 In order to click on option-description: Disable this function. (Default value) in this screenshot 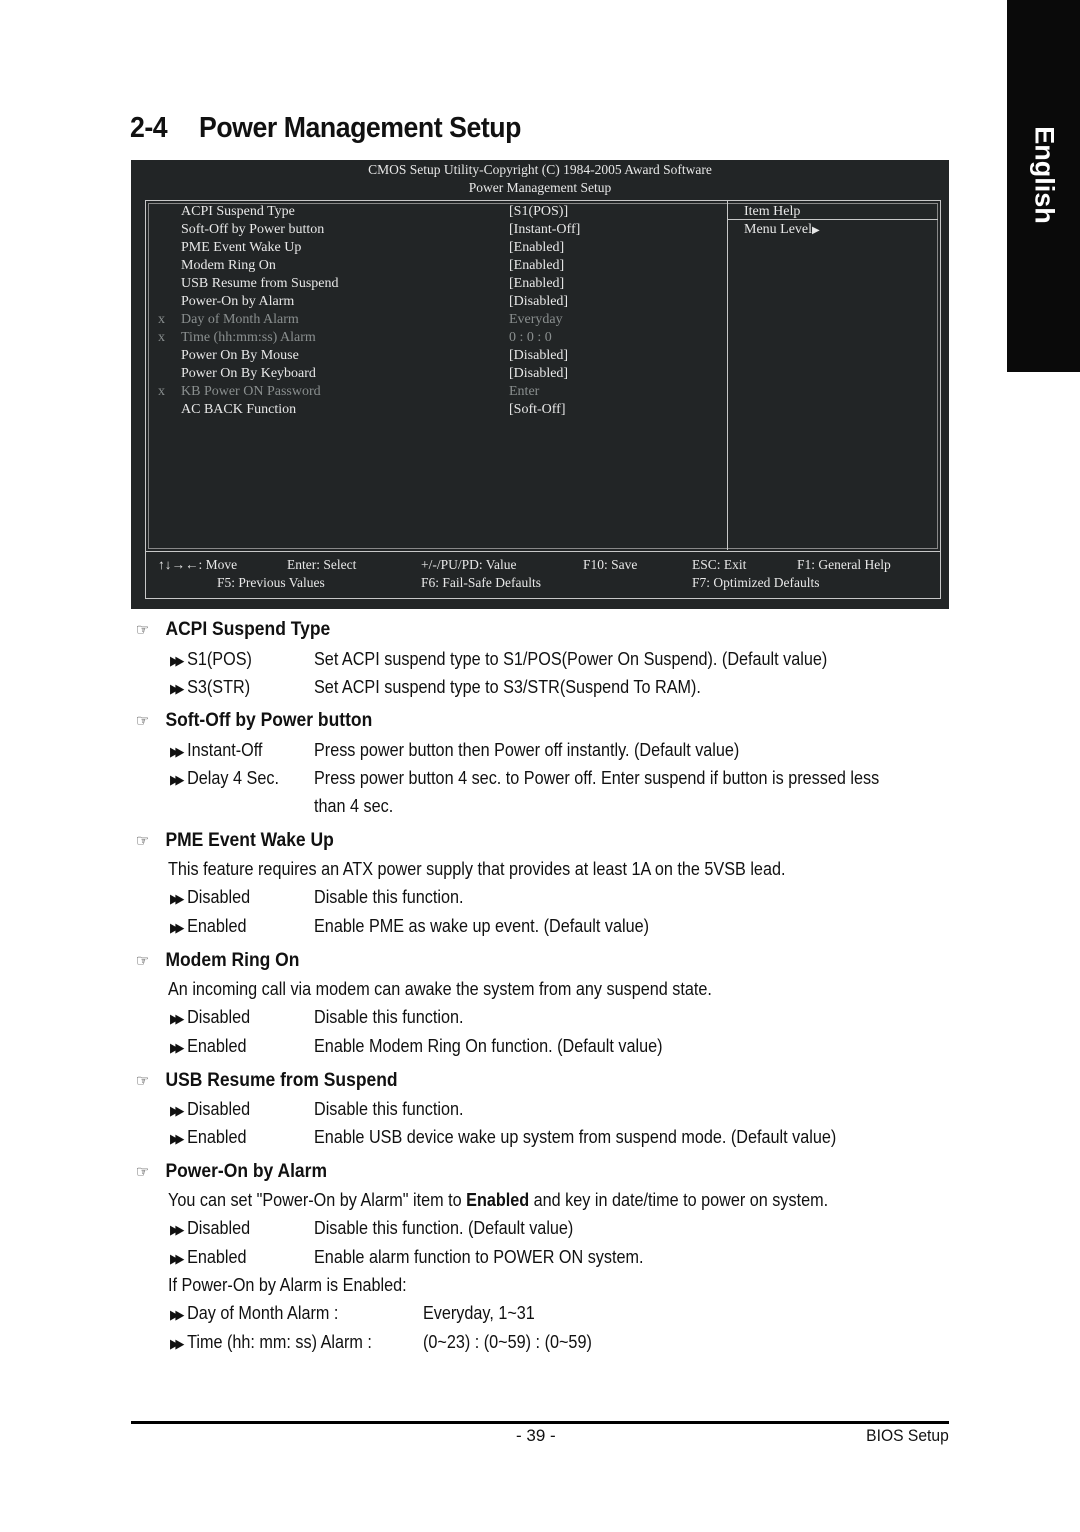, I will do `click(444, 1228)`.